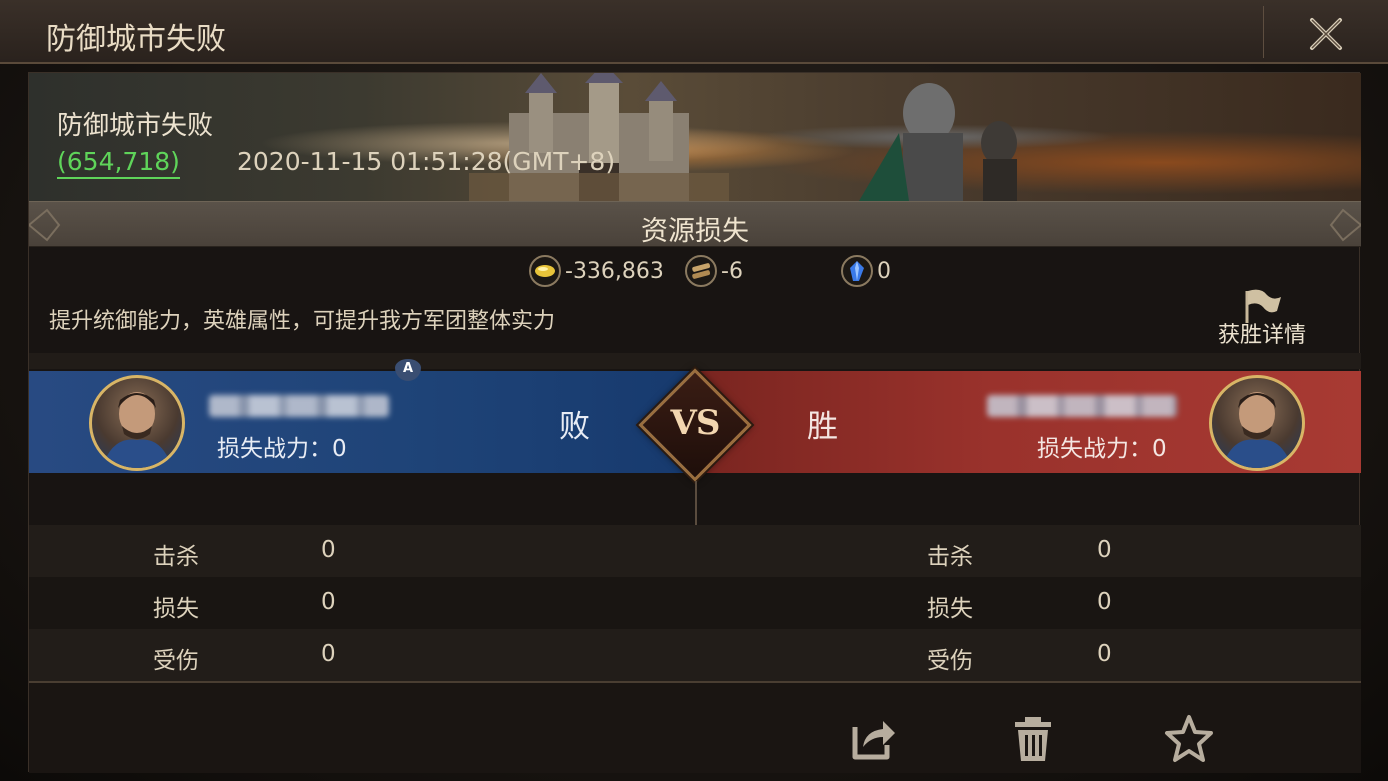 The width and height of the screenshot is (1388, 781). Describe the element at coordinates (950, 661) in the screenshot. I see `right-stat-label: 受伤` at that location.